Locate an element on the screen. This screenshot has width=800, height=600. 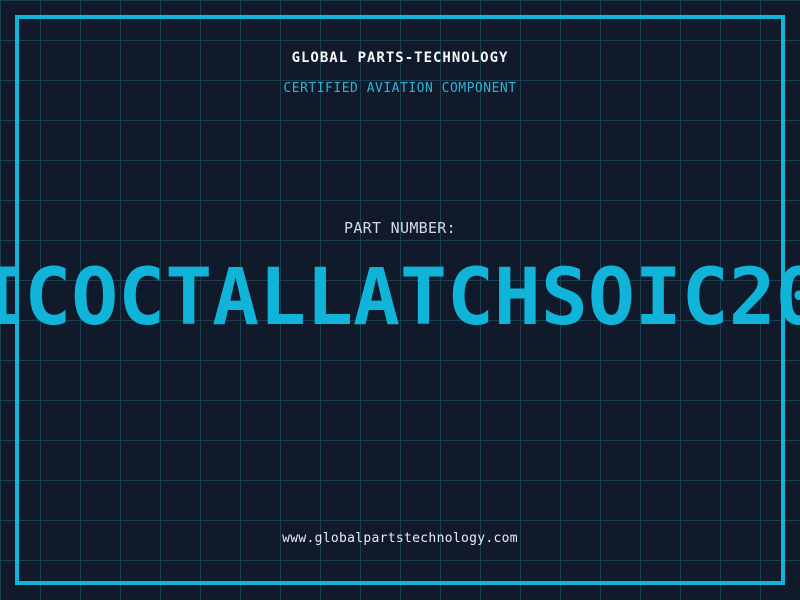
part-number-label: PART NUMBER: is located at coordinates (400, 228).